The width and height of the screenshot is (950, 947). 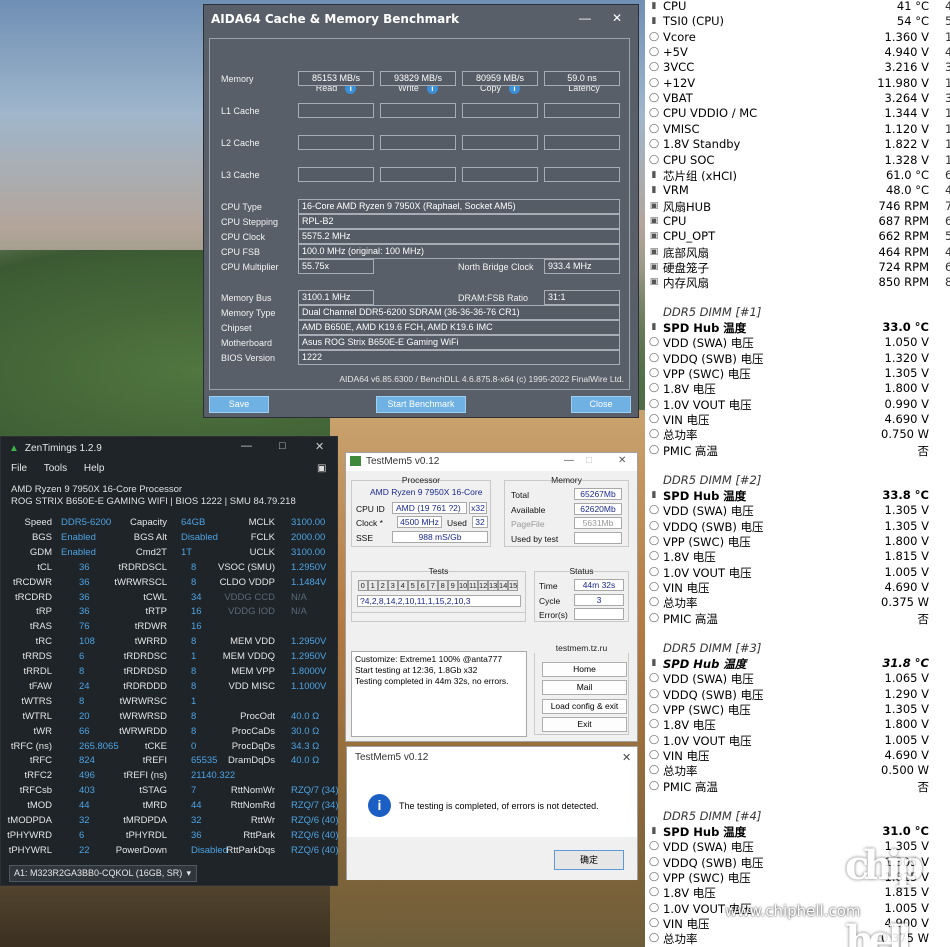 I want to click on start-benchmark-button: Start Benchmark, so click(x=421, y=404).